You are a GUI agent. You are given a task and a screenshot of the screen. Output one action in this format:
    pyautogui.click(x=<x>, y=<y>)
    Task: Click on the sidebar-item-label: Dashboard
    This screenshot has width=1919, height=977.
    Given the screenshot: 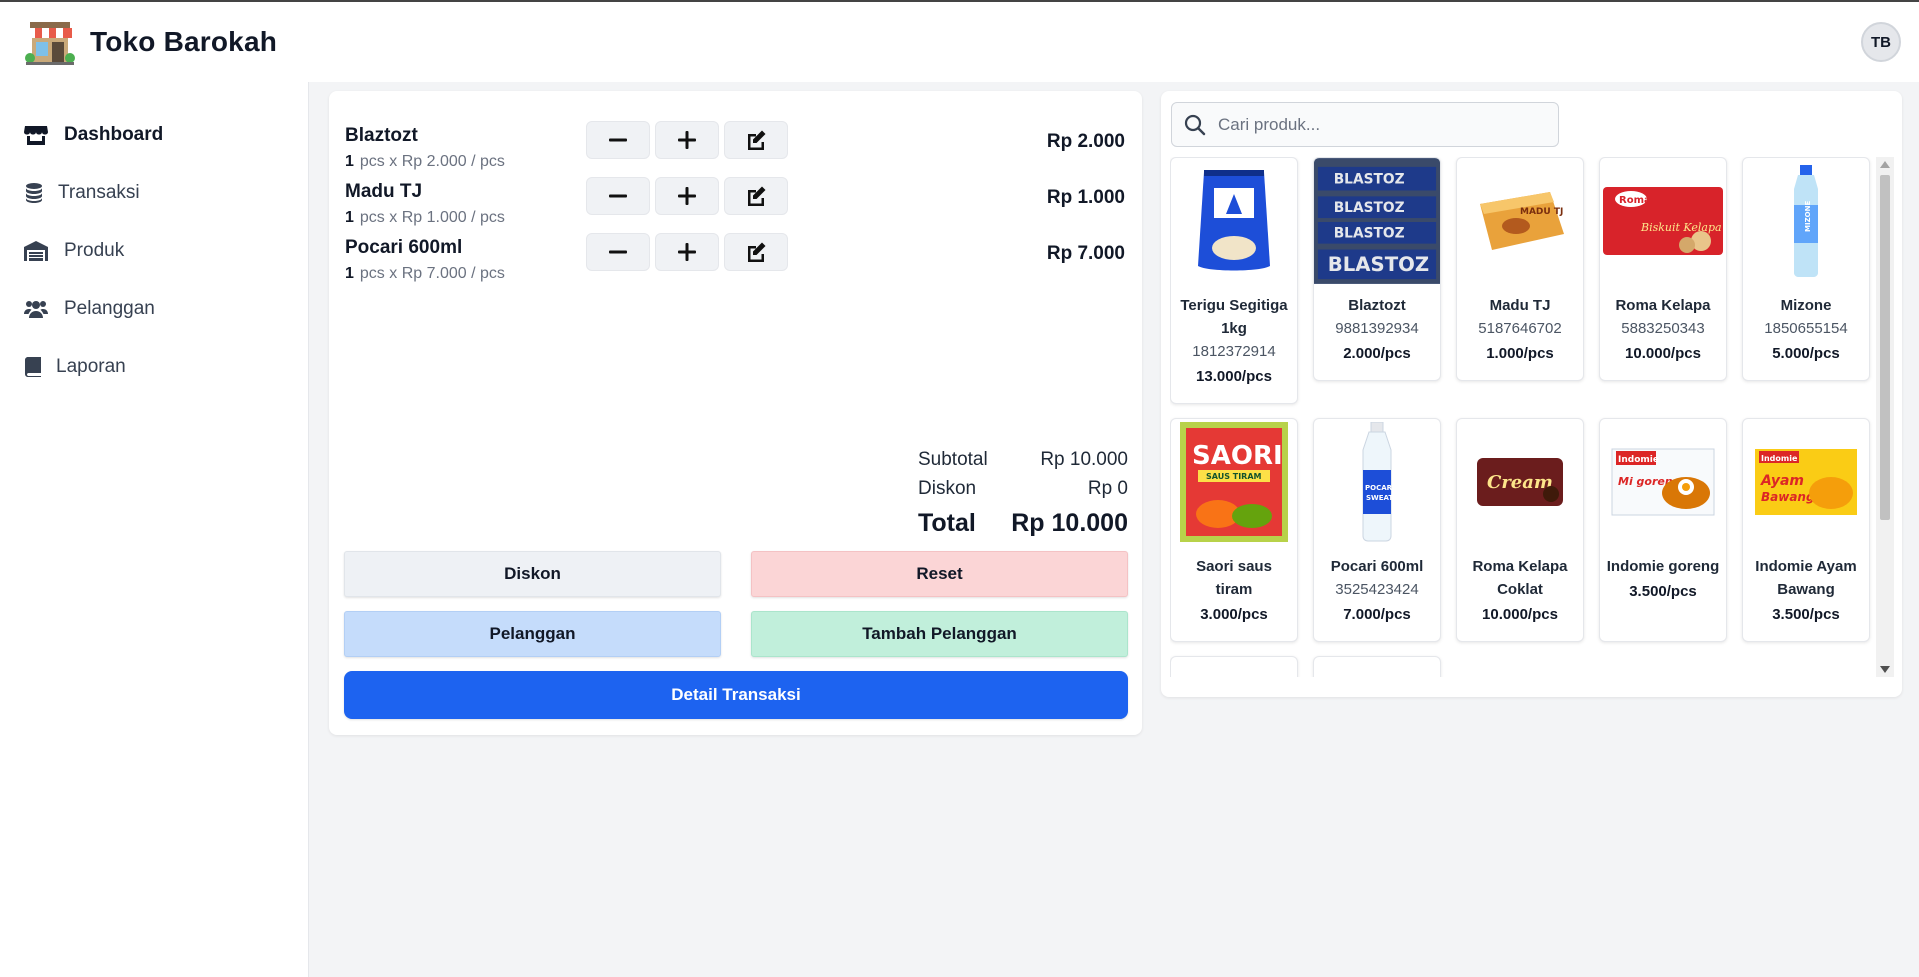 What is the action you would take?
    pyautogui.click(x=114, y=134)
    